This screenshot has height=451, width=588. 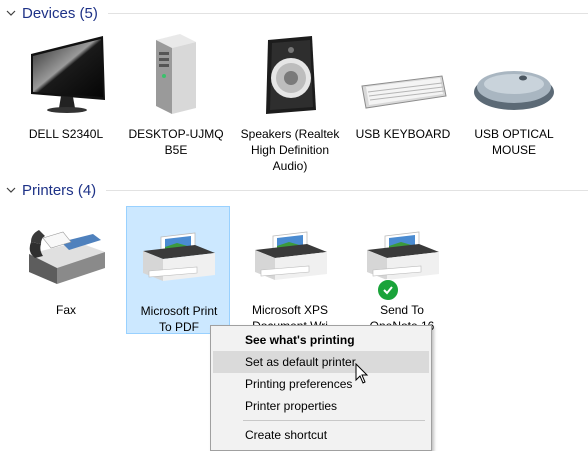 I want to click on computer-tower-icon, so click(x=176, y=74).